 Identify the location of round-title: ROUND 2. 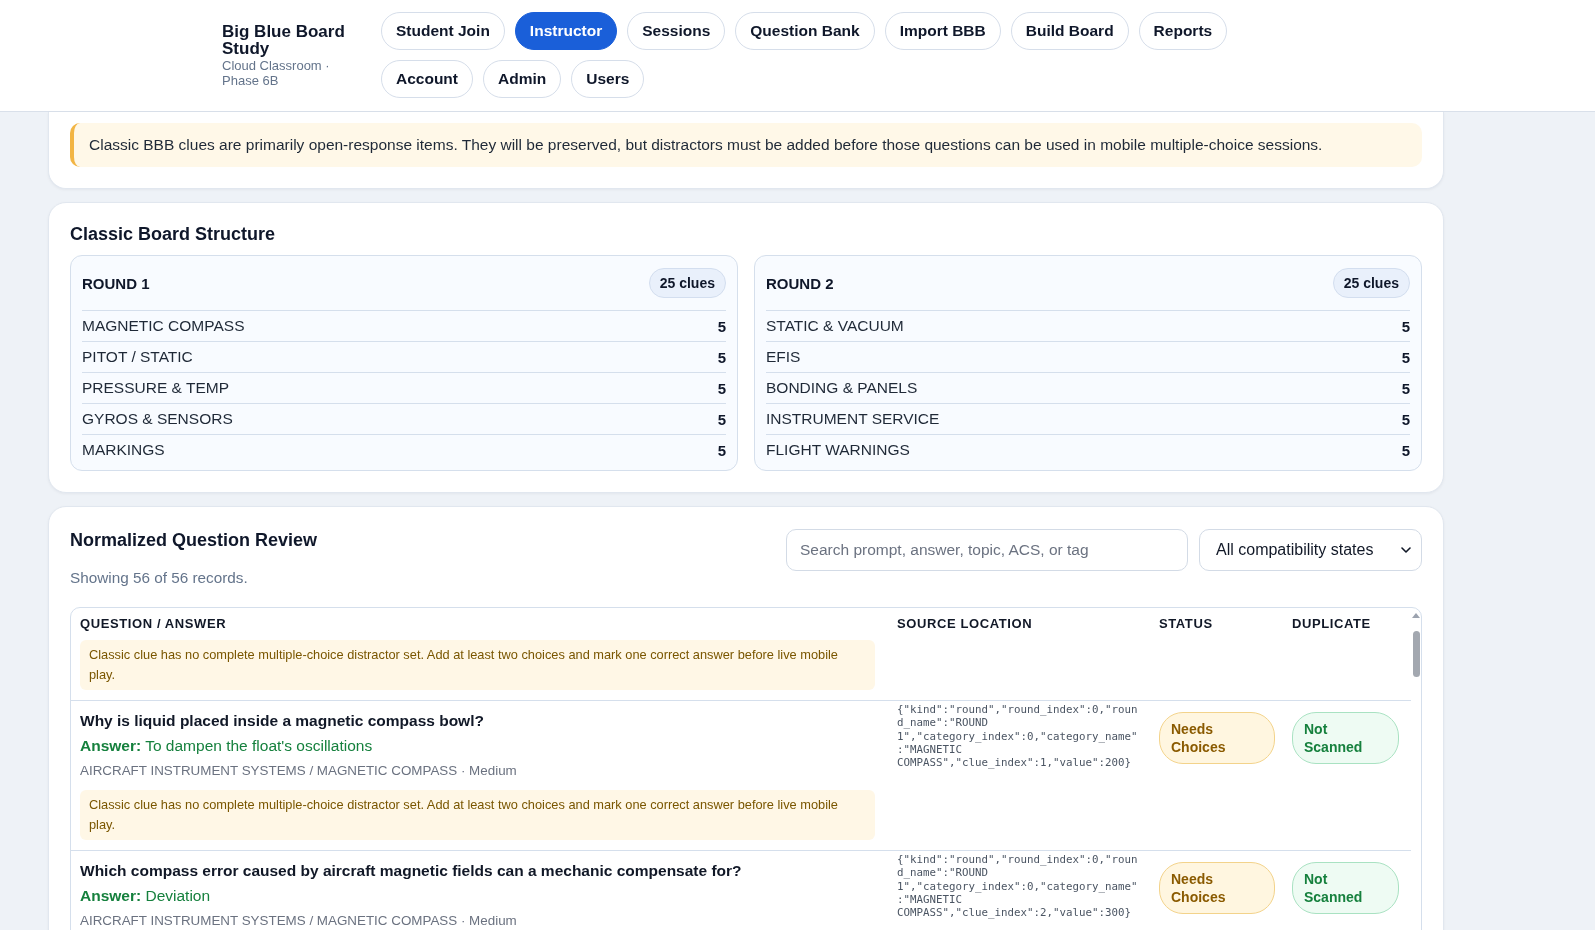
(800, 283).